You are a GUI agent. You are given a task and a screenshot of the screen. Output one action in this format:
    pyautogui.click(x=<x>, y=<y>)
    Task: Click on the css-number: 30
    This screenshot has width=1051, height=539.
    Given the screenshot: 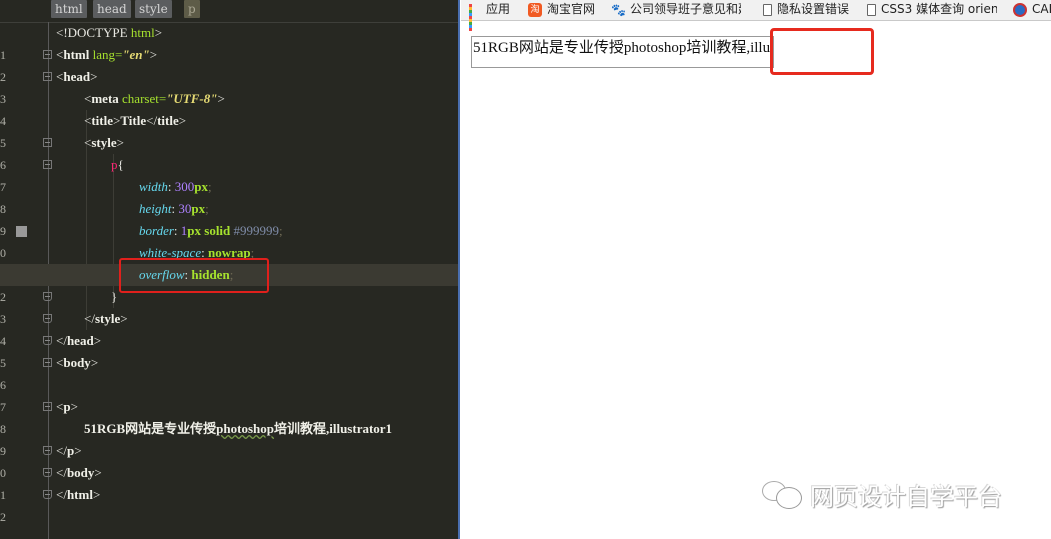 What is the action you would take?
    pyautogui.click(x=185, y=208)
    